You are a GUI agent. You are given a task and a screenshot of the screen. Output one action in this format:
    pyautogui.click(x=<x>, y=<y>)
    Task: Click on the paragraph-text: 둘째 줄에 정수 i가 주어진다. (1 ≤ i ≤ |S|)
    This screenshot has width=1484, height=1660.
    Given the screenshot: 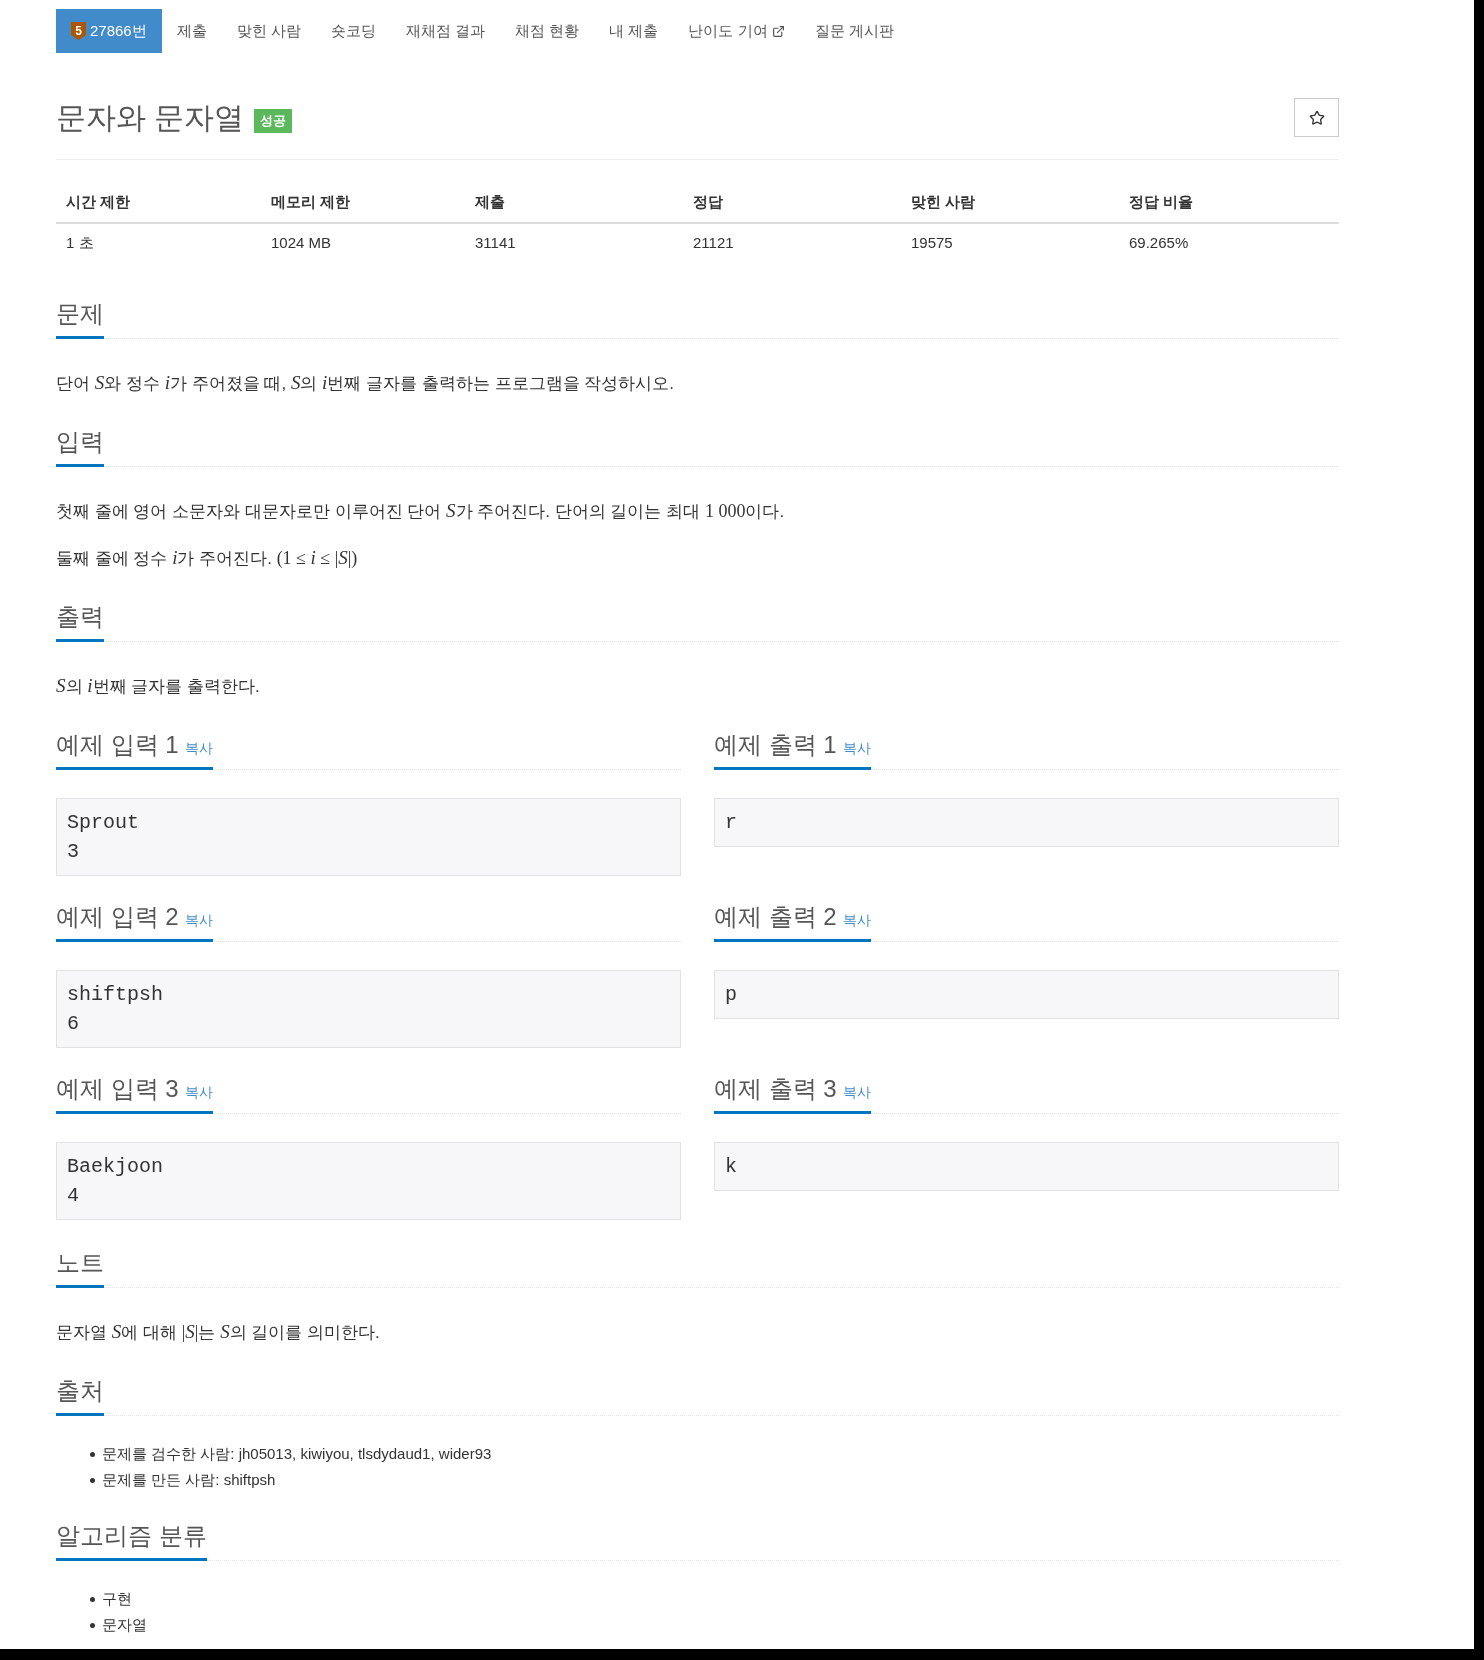 What is the action you would take?
    pyautogui.click(x=207, y=558)
    